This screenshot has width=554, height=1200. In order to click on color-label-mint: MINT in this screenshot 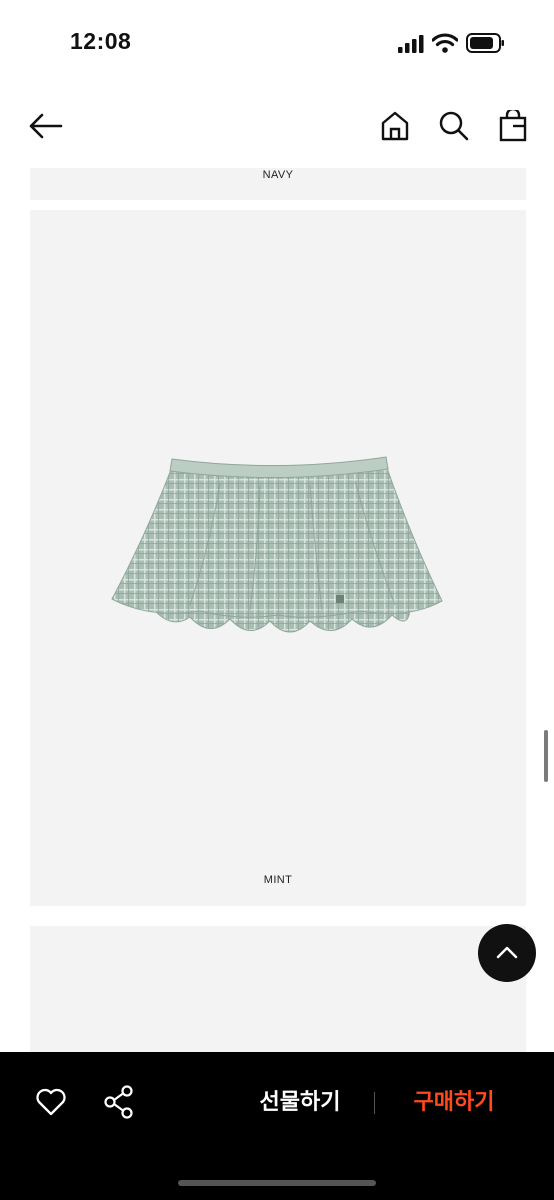, I will do `click(278, 880)`.